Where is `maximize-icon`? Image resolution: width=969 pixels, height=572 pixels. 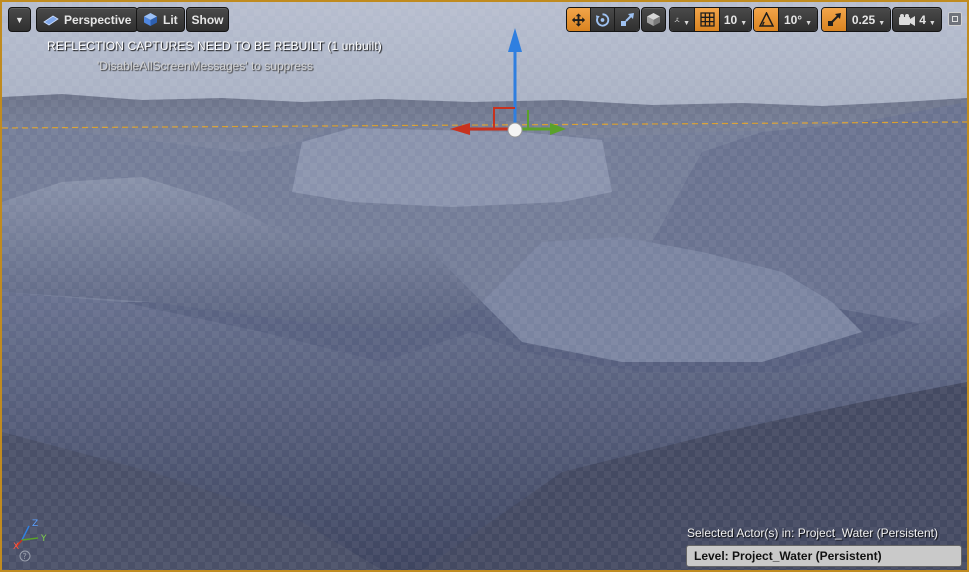
maximize-icon is located at coordinates (955, 18).